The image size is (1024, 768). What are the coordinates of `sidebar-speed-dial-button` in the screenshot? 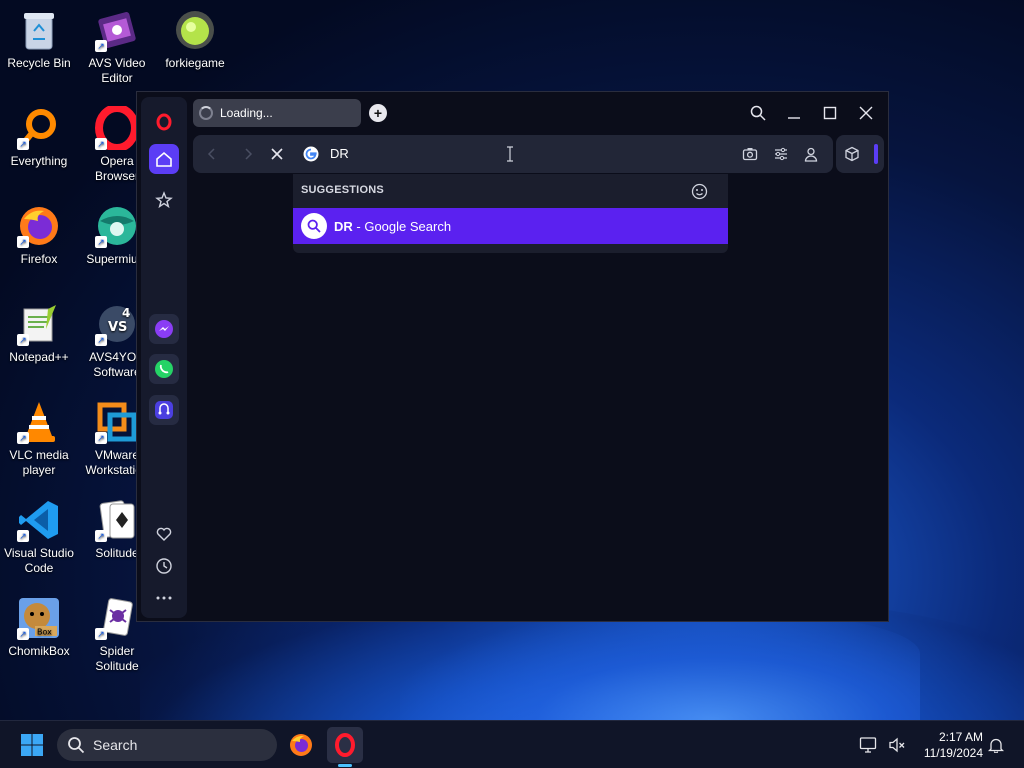 It's located at (164, 200).